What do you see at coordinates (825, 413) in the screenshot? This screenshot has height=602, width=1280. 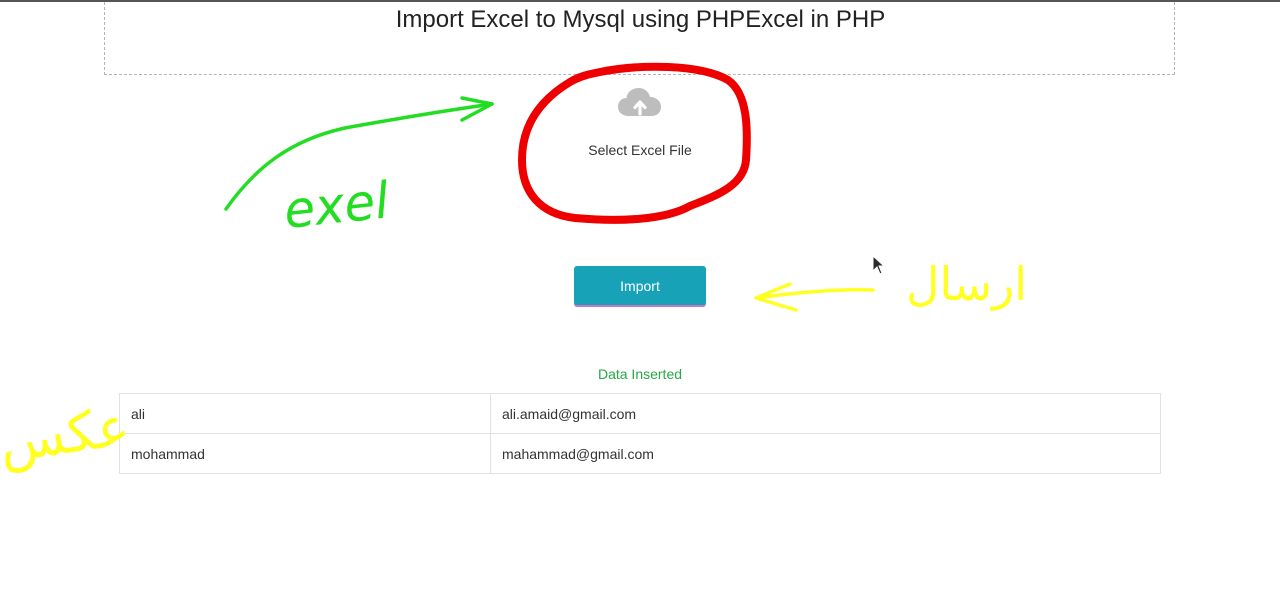 I see `email-cell: ali.amaid@gmail.com` at bounding box center [825, 413].